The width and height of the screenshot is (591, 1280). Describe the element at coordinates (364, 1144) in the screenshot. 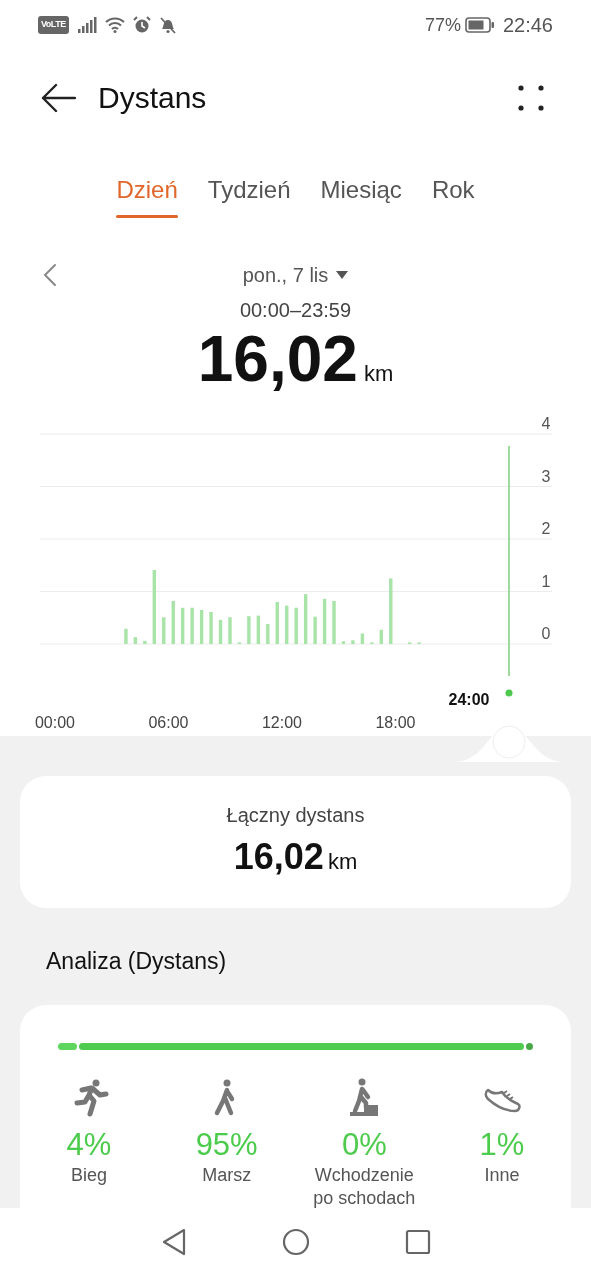

I see `category-percentage: 0%` at that location.